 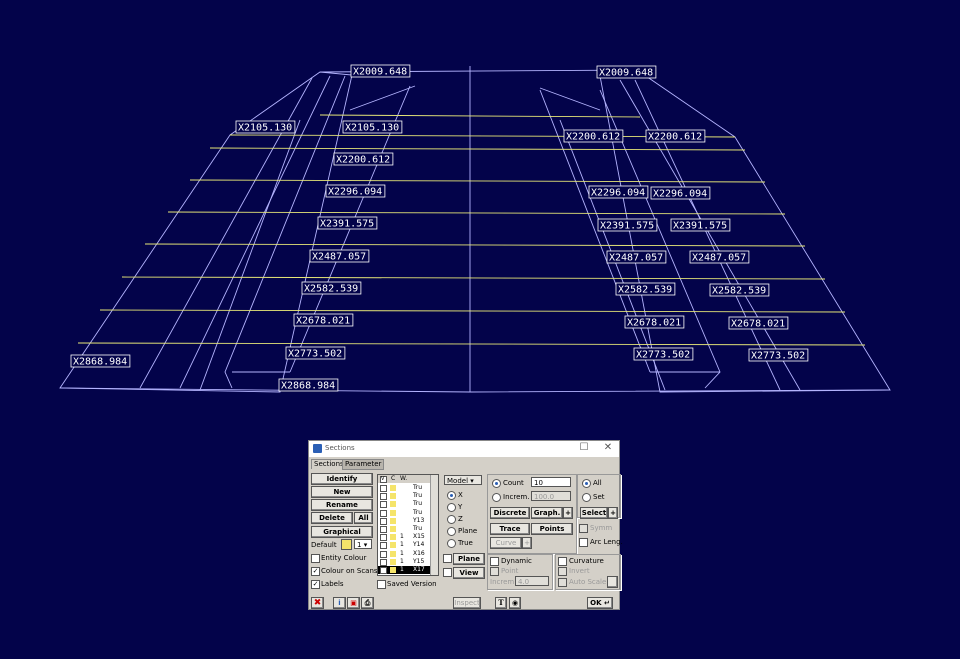 I want to click on section-label: X2868.984, so click(x=100, y=361).